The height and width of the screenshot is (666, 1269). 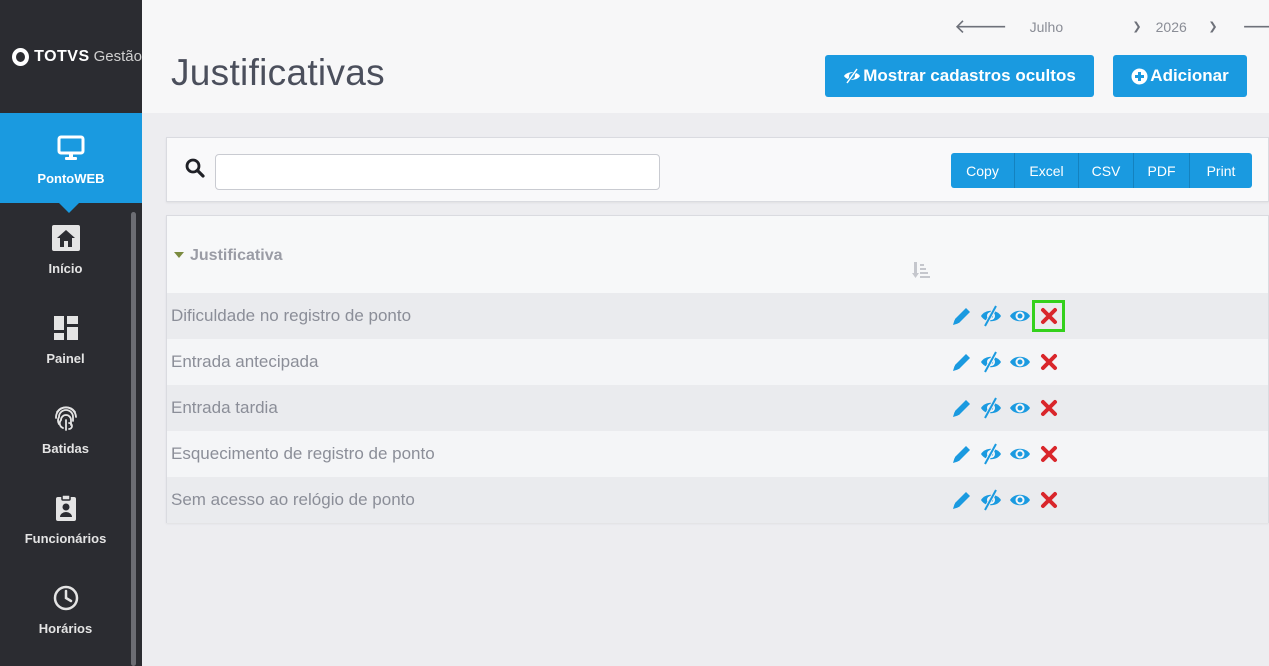 I want to click on sidebar-item-label: Início, so click(x=65, y=268).